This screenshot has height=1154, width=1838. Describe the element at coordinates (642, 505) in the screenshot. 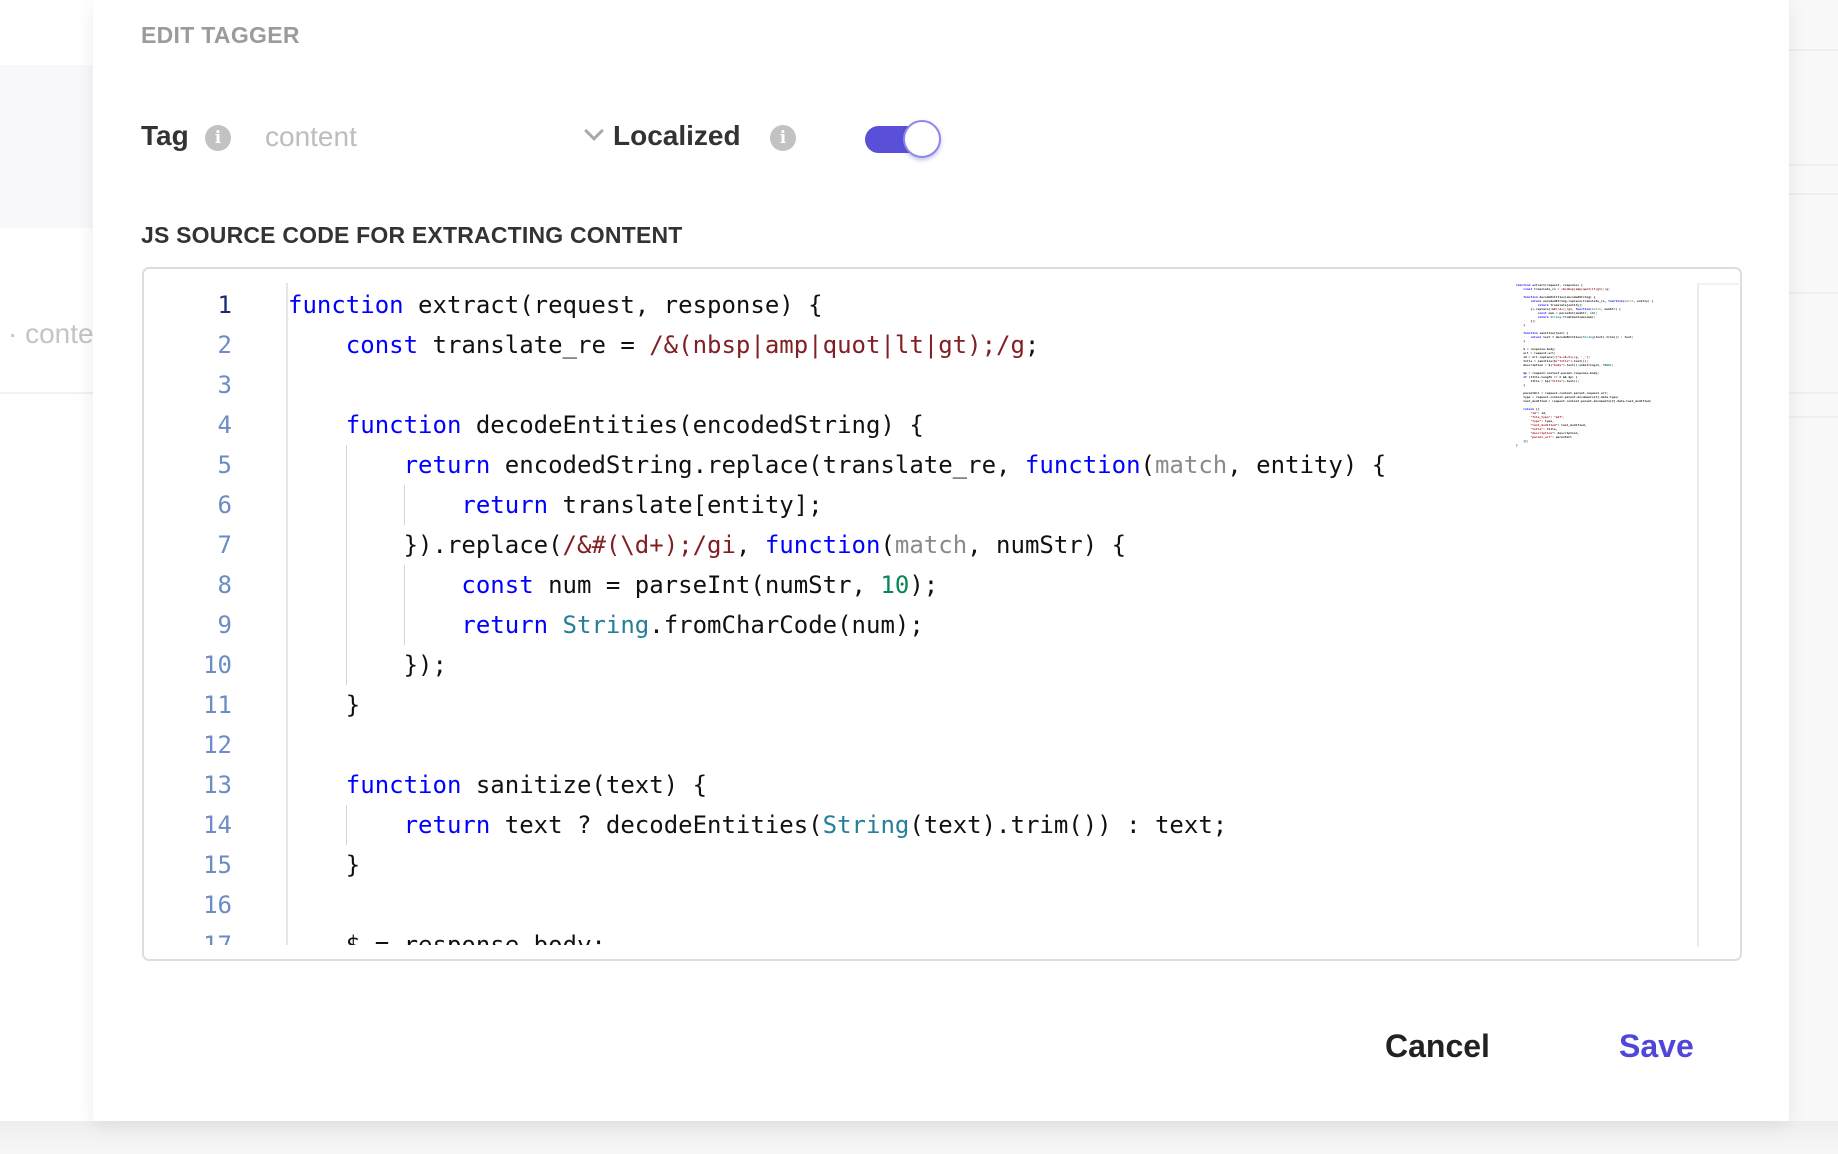

I see `code-line-text: return translate[entity];` at that location.